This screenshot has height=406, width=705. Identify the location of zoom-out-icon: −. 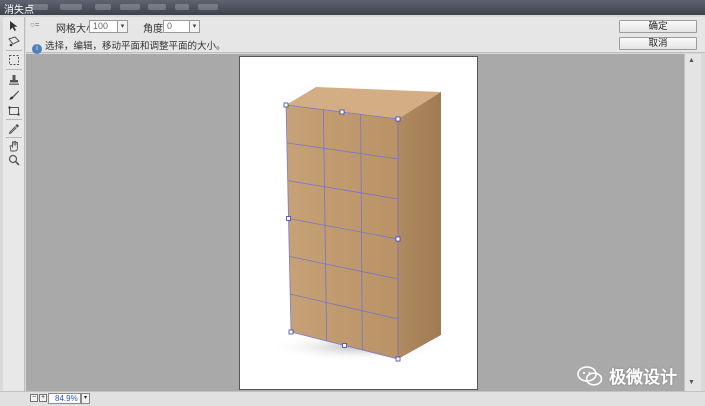
(34, 398).